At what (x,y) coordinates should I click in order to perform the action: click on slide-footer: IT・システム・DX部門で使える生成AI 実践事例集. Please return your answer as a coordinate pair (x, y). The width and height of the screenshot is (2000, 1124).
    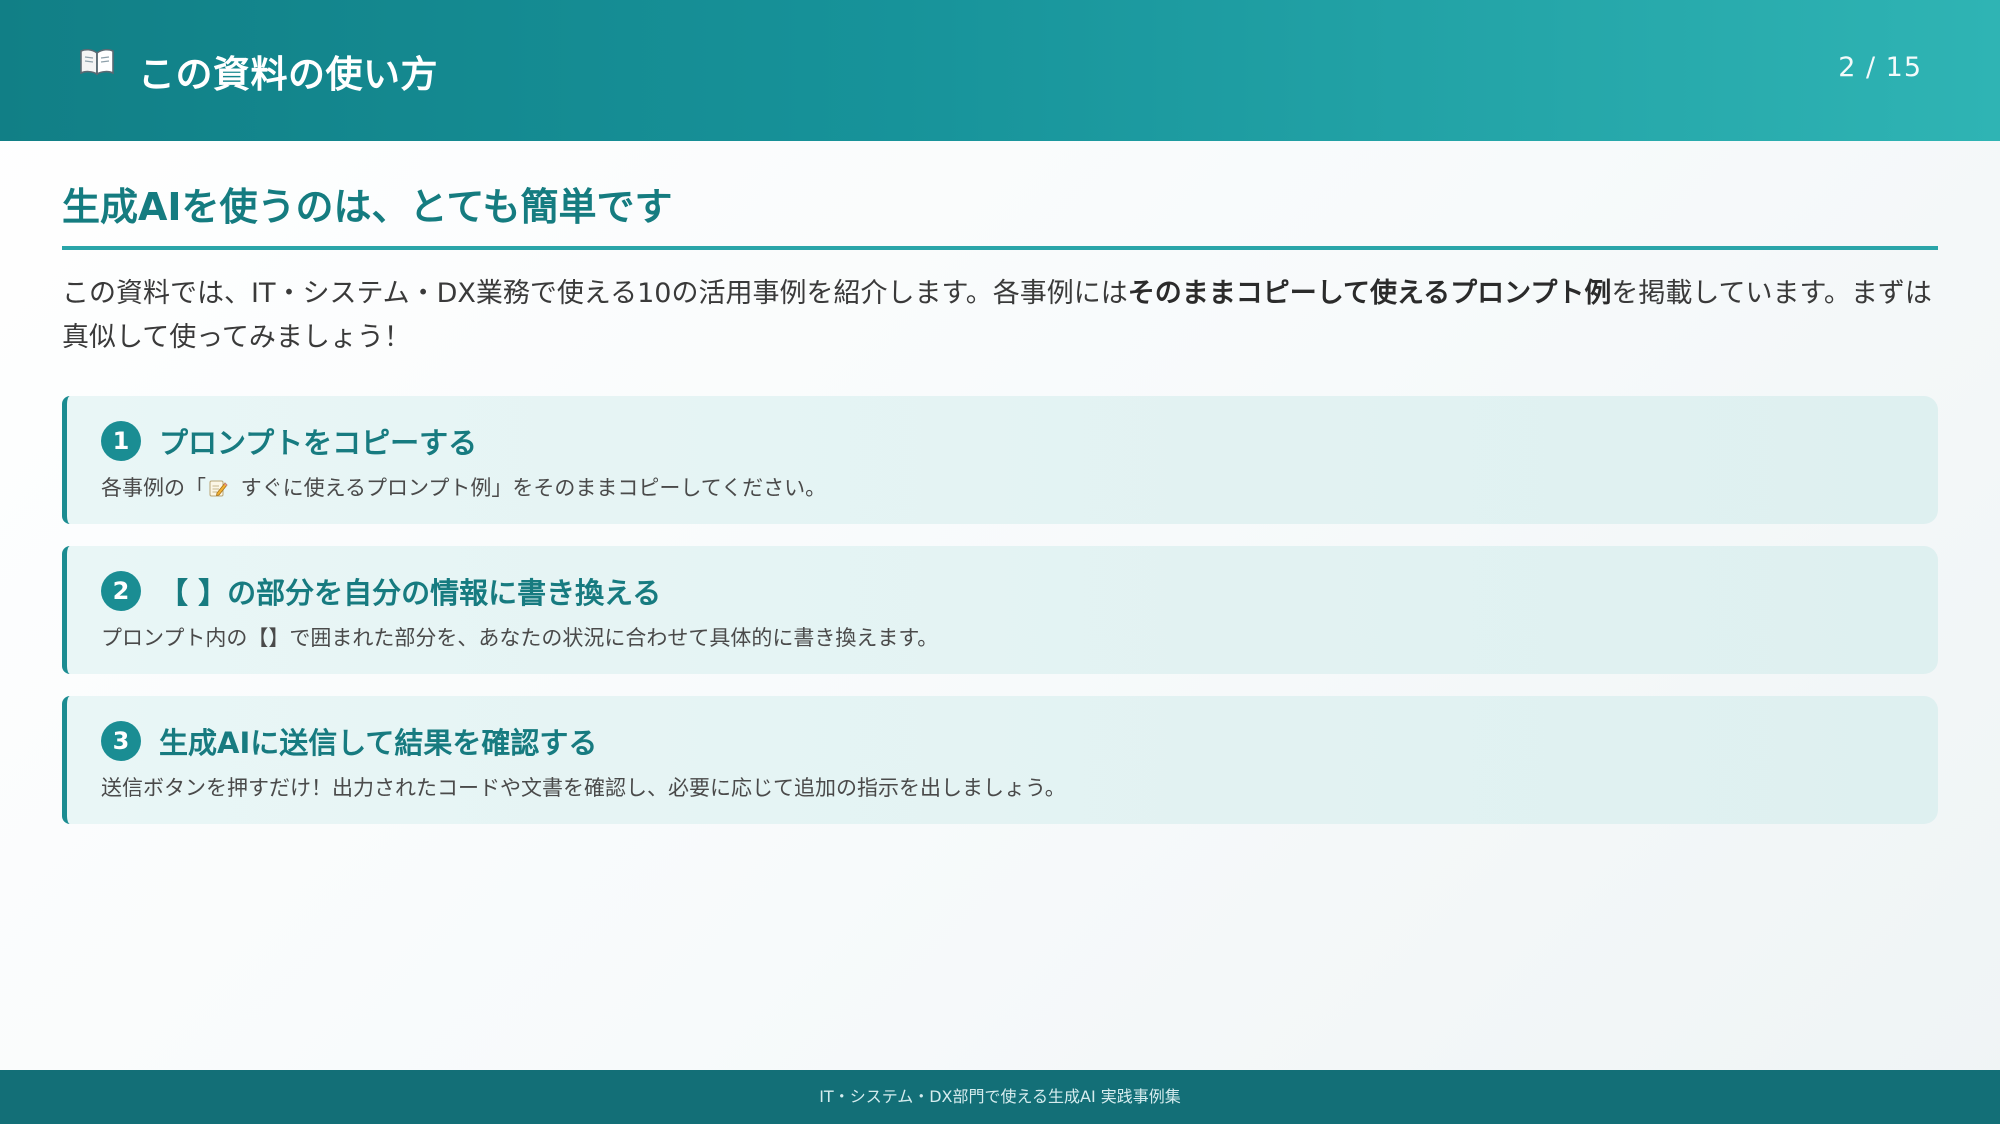
    Looking at the image, I should click on (1000, 1097).